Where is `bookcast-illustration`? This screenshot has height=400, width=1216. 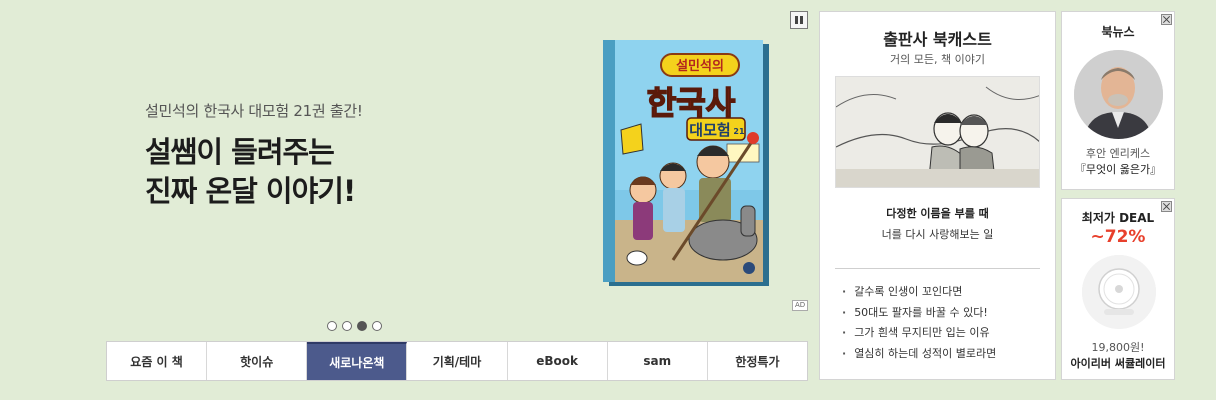 bookcast-illustration is located at coordinates (937, 132).